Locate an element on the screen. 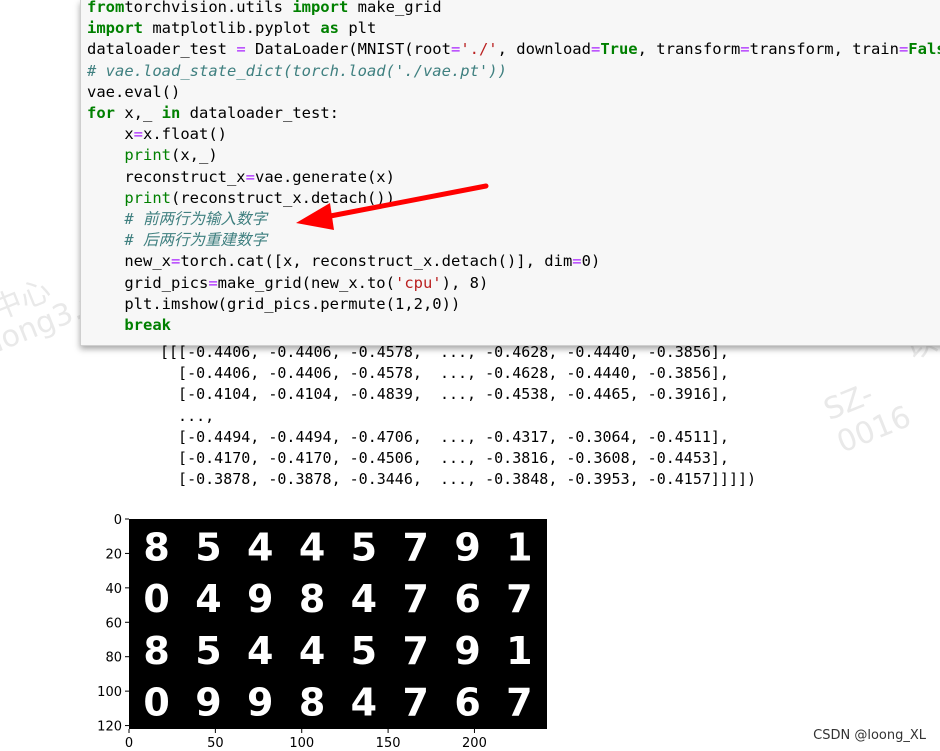 The image size is (940, 751). code-token: x is located at coordinates (110, 134).